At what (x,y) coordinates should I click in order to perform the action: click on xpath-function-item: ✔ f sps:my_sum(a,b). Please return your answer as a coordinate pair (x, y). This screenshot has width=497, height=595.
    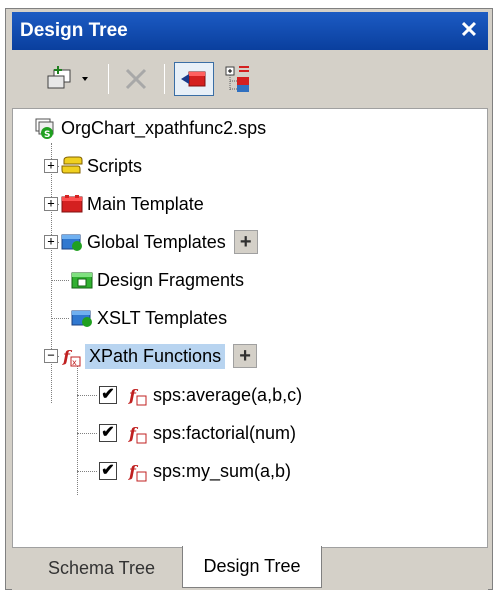
    Looking at the image, I should click on (195, 471).